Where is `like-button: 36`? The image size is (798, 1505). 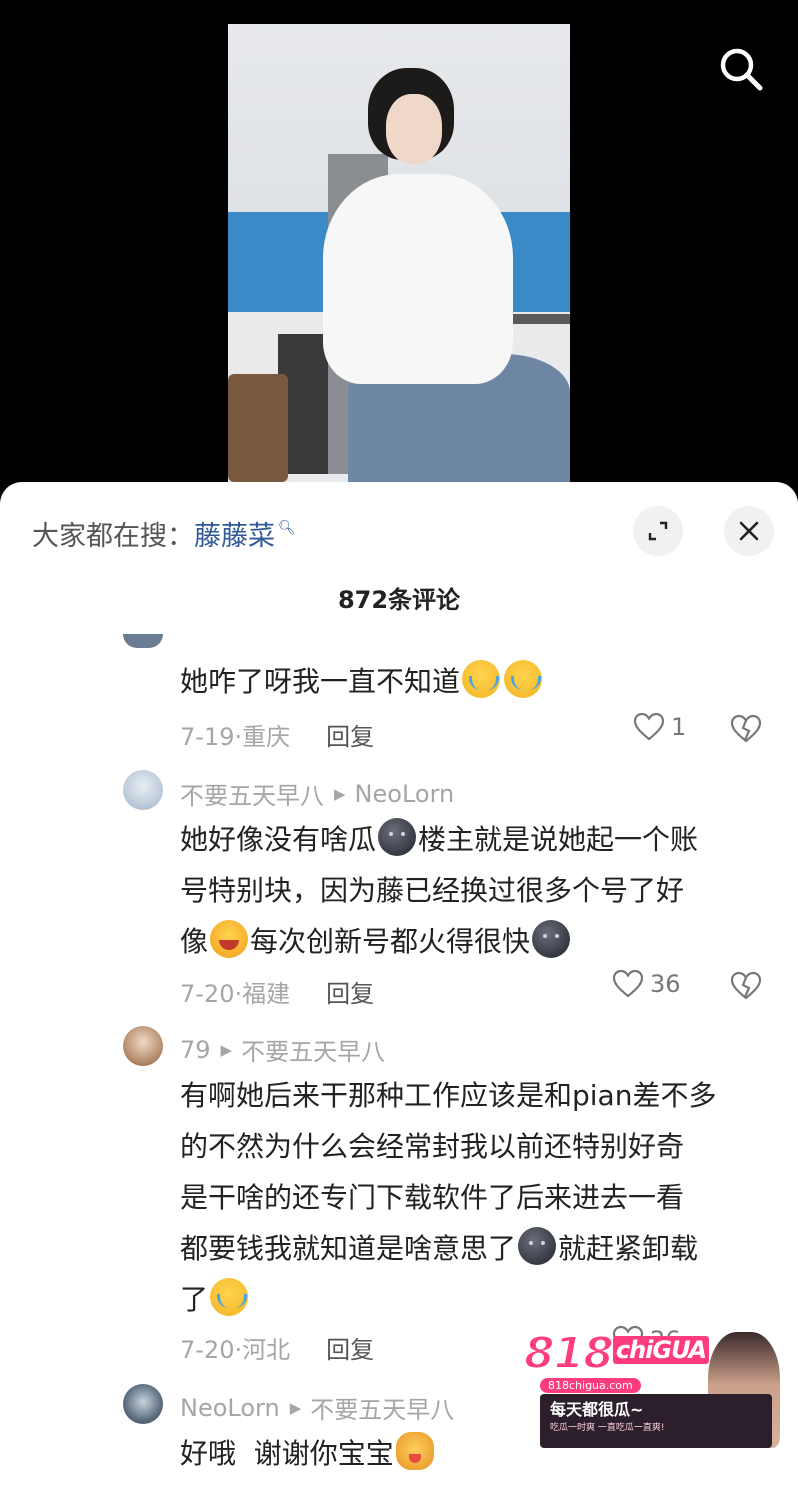
like-button: 36 is located at coordinates (646, 984).